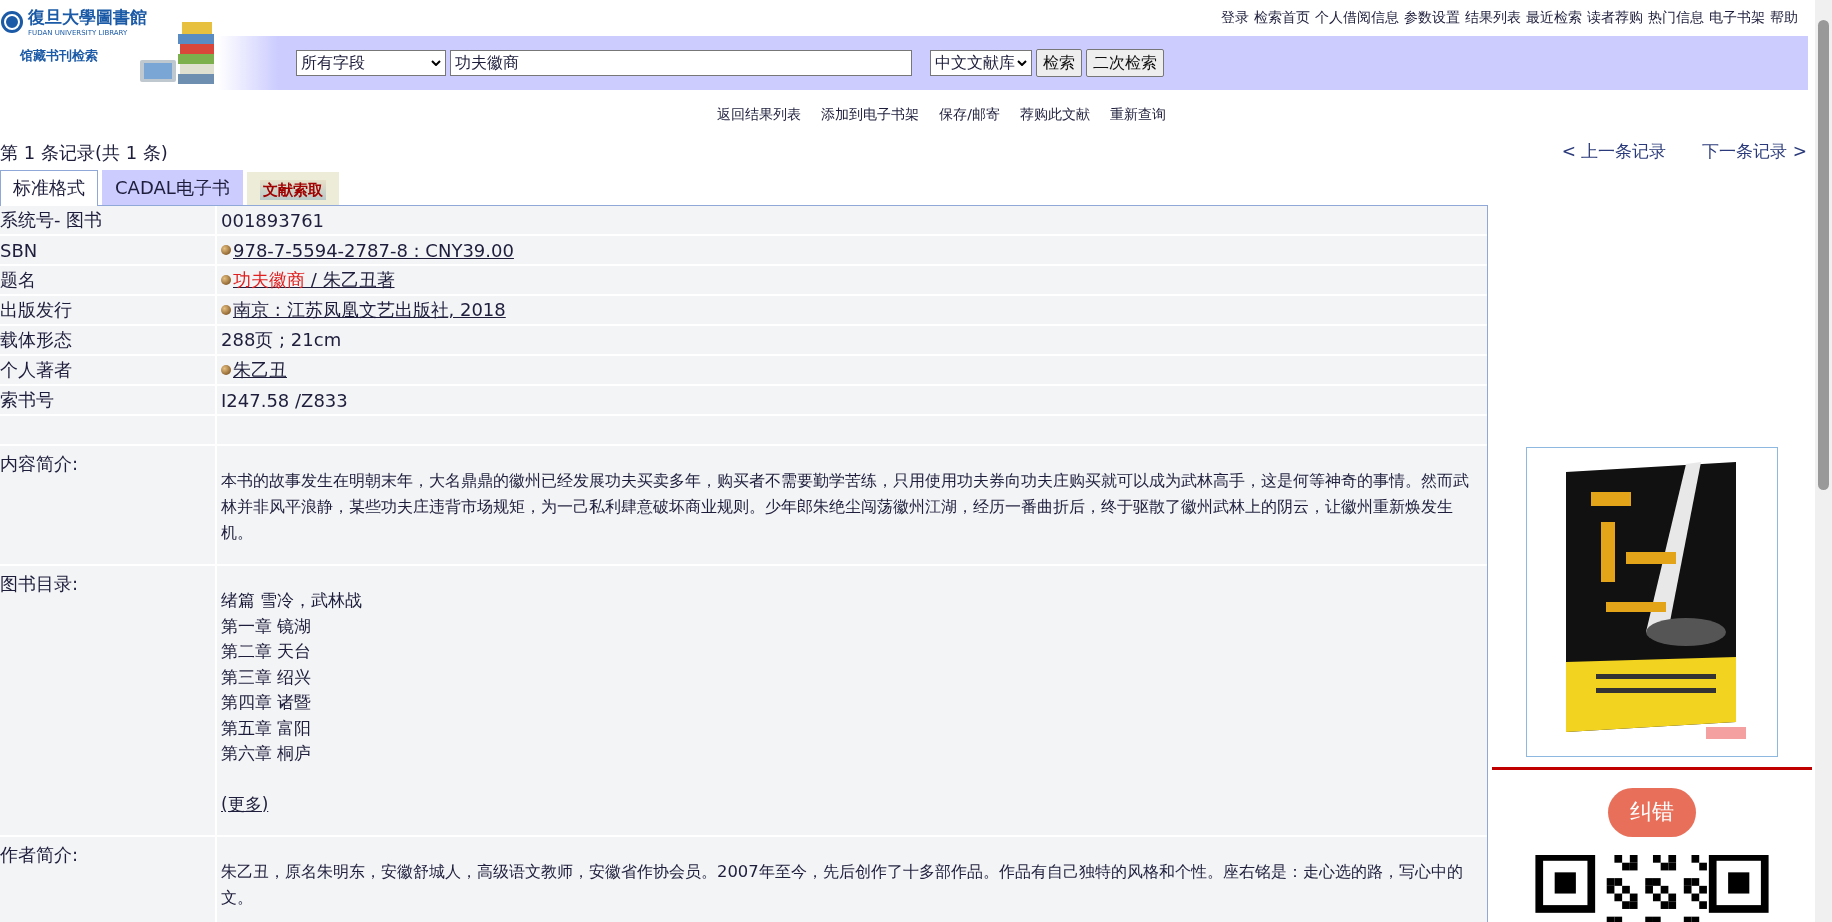 The width and height of the screenshot is (1832, 922). What do you see at coordinates (1054, 120) in the screenshot?
I see `action-link: 荐购此文献` at bounding box center [1054, 120].